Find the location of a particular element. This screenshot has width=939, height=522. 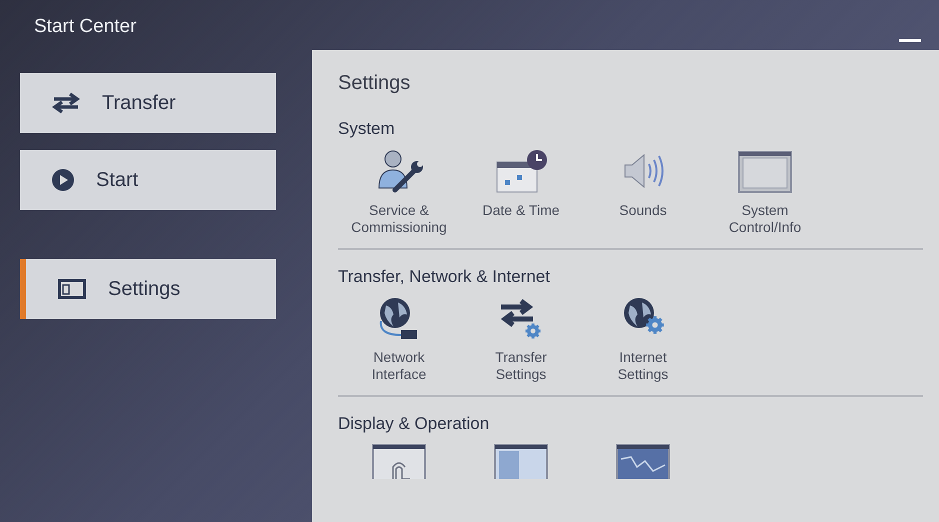

settings-item: Date & Time is located at coordinates (521, 192).